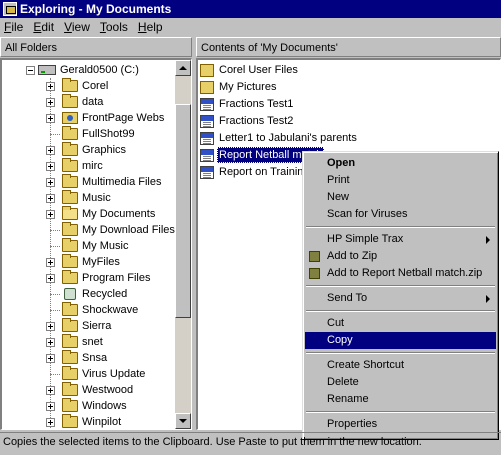  I want to click on tree-item-frontpage-webs: FrontPage Webs, so click(111, 118).